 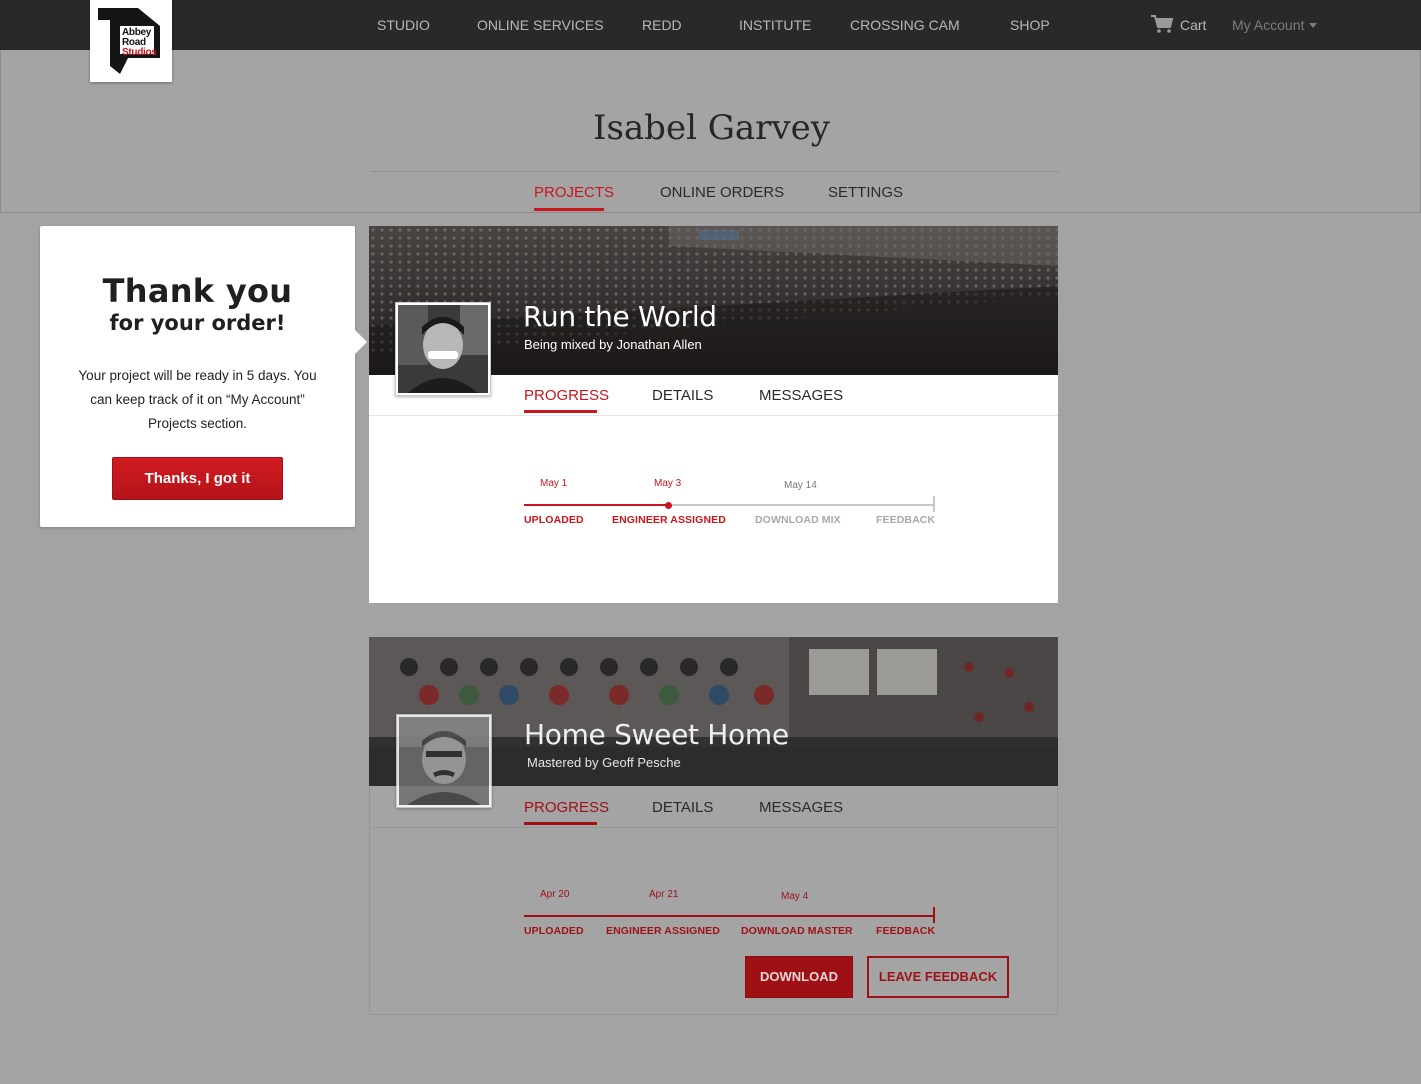 I want to click on project-subtitle: Being mixed by Jonathan Allen, so click(x=613, y=344).